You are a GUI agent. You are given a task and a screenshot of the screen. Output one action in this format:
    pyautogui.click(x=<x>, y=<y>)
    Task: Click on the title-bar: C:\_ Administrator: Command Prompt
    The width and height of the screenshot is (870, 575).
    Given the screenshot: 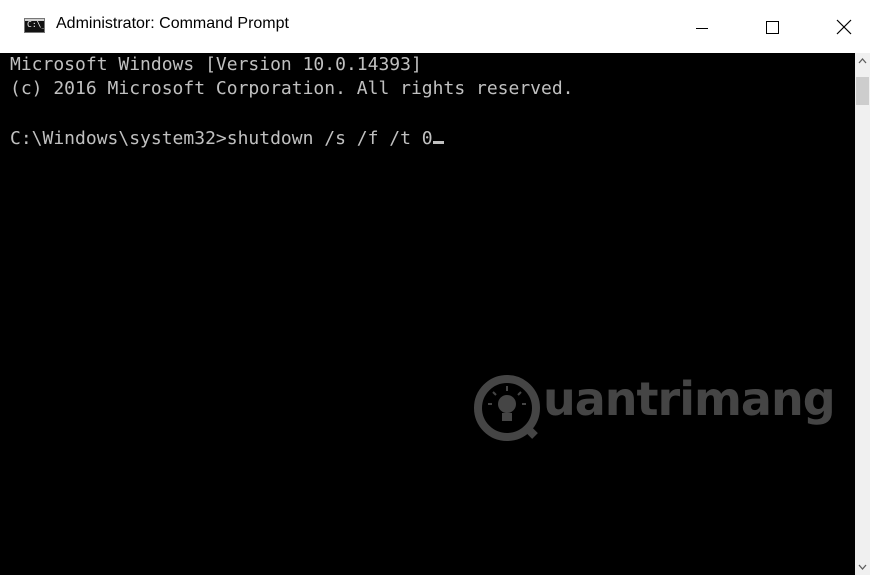 What is the action you would take?
    pyautogui.click(x=435, y=26)
    